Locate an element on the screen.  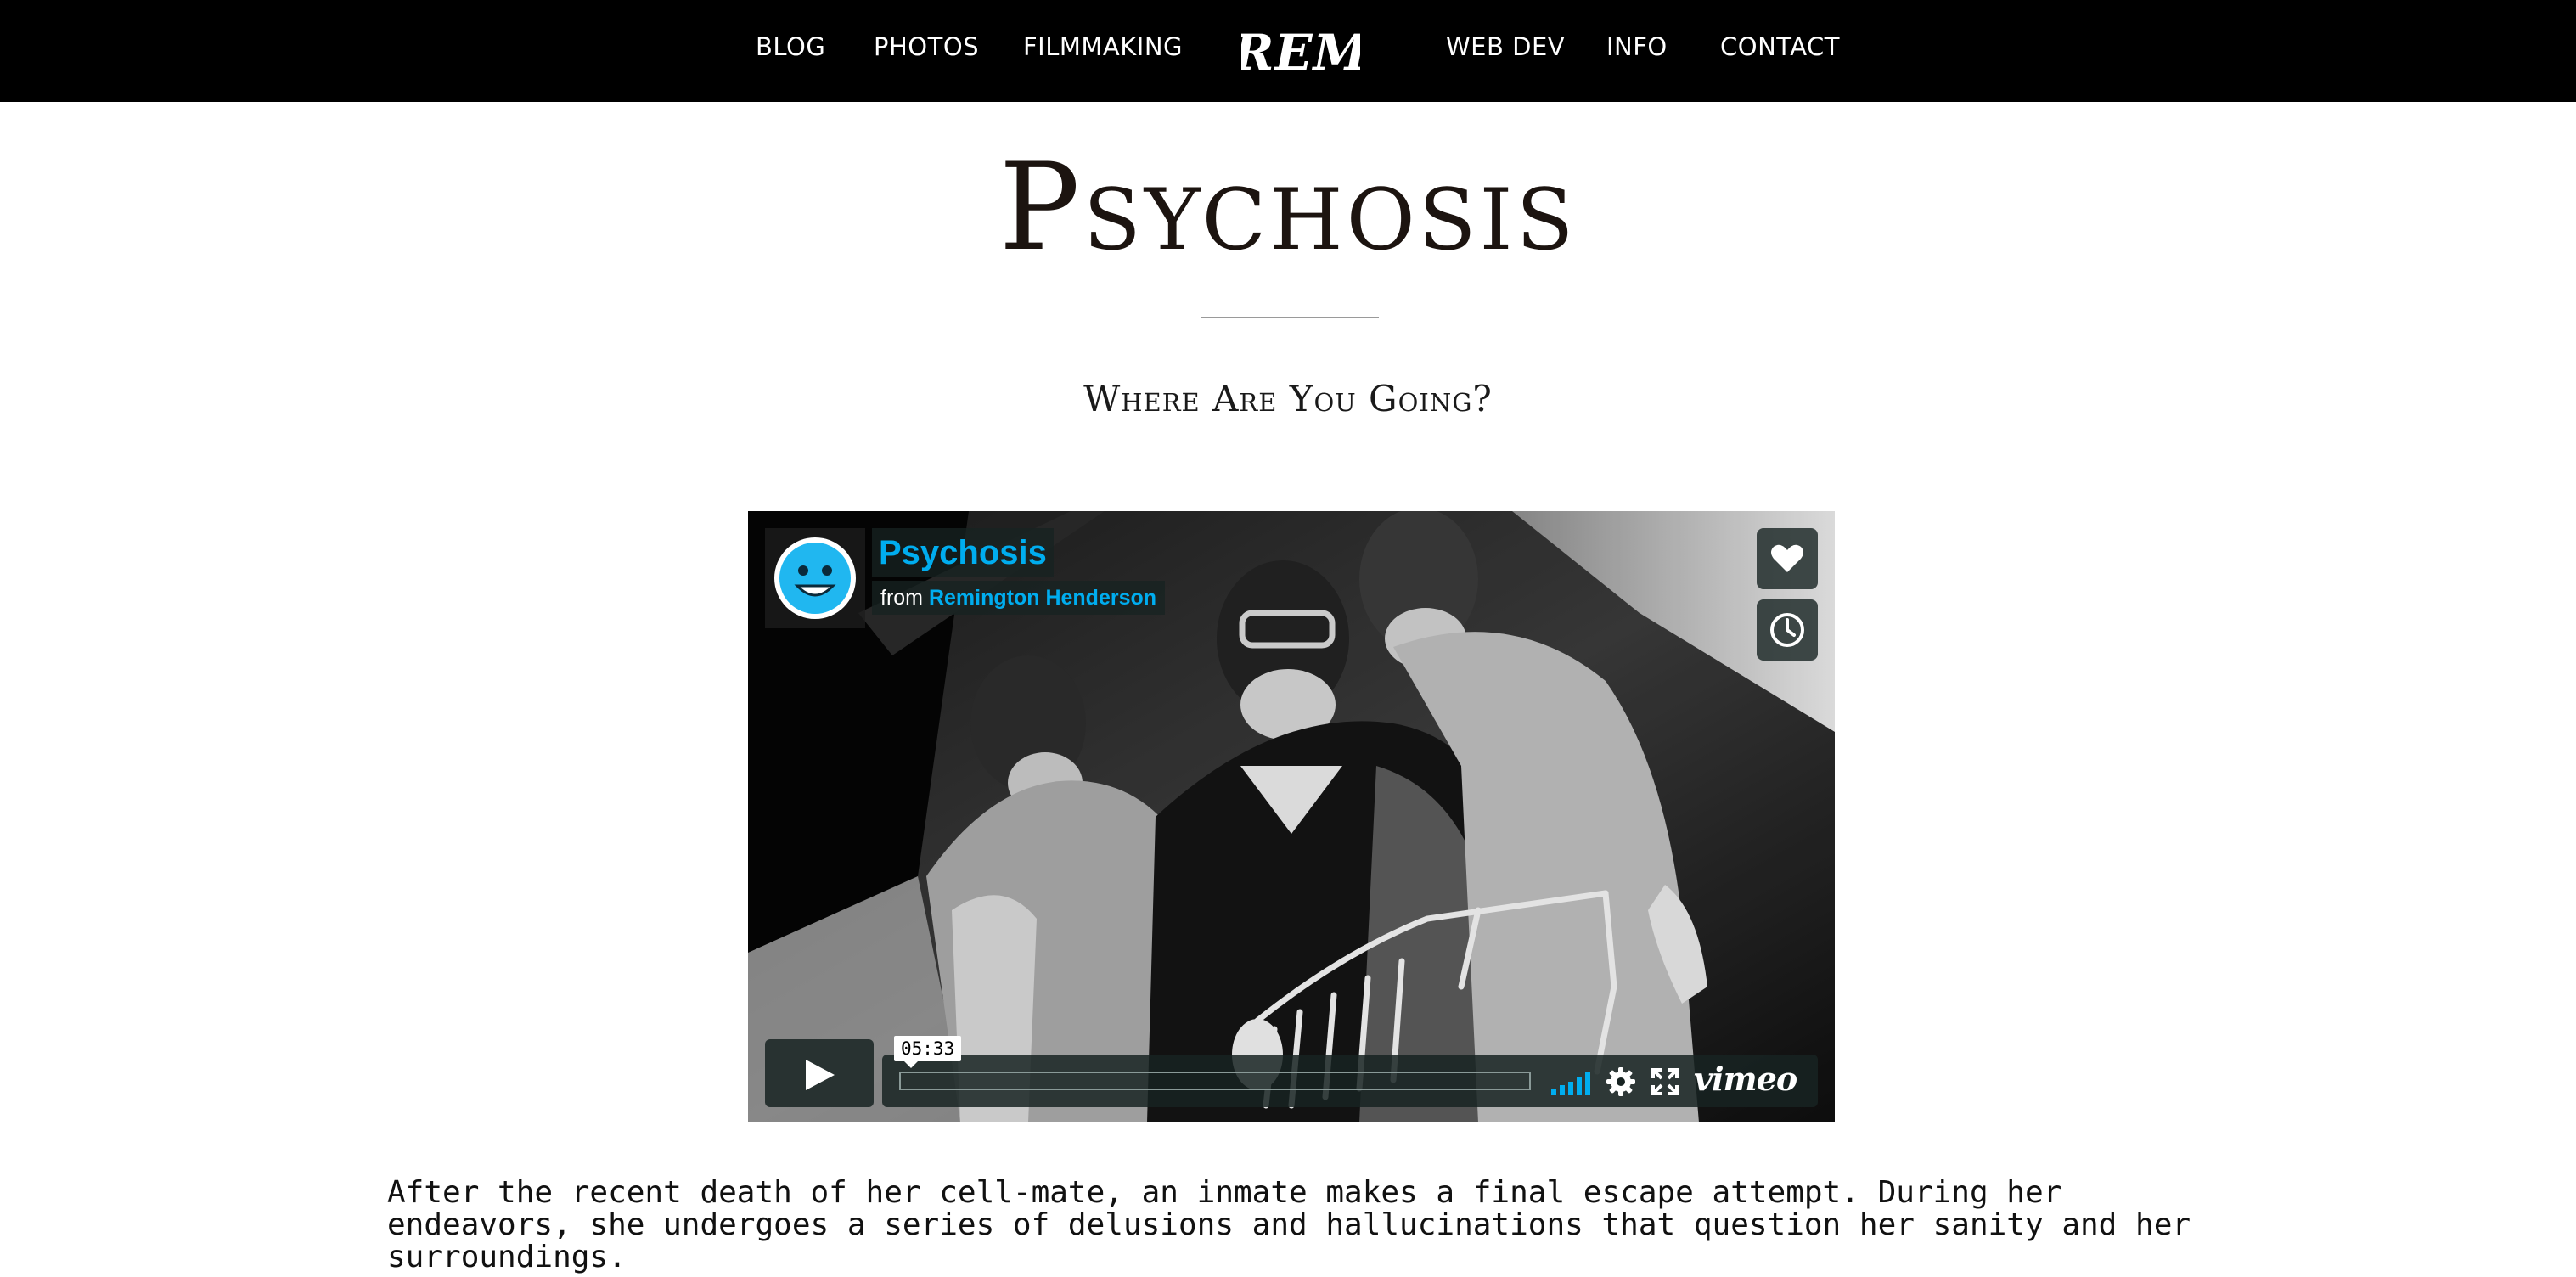
nav-link-photos: PHOTOS is located at coordinates (926, 46).